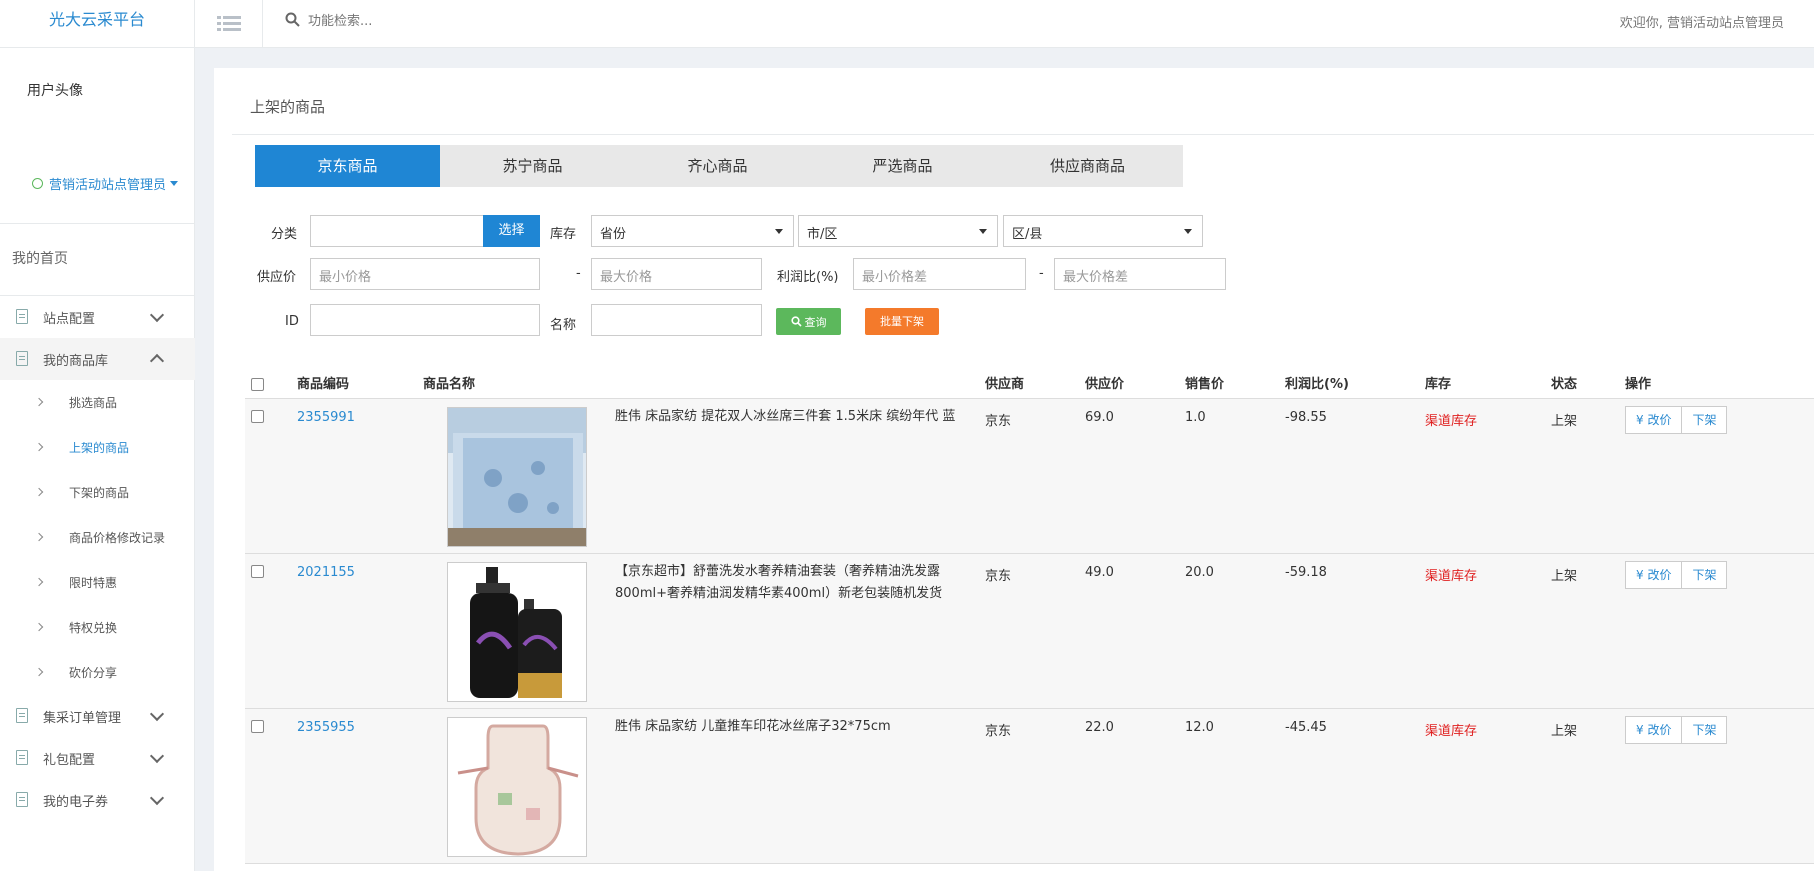  I want to click on tab-suning: 苏宁商品, so click(532, 166).